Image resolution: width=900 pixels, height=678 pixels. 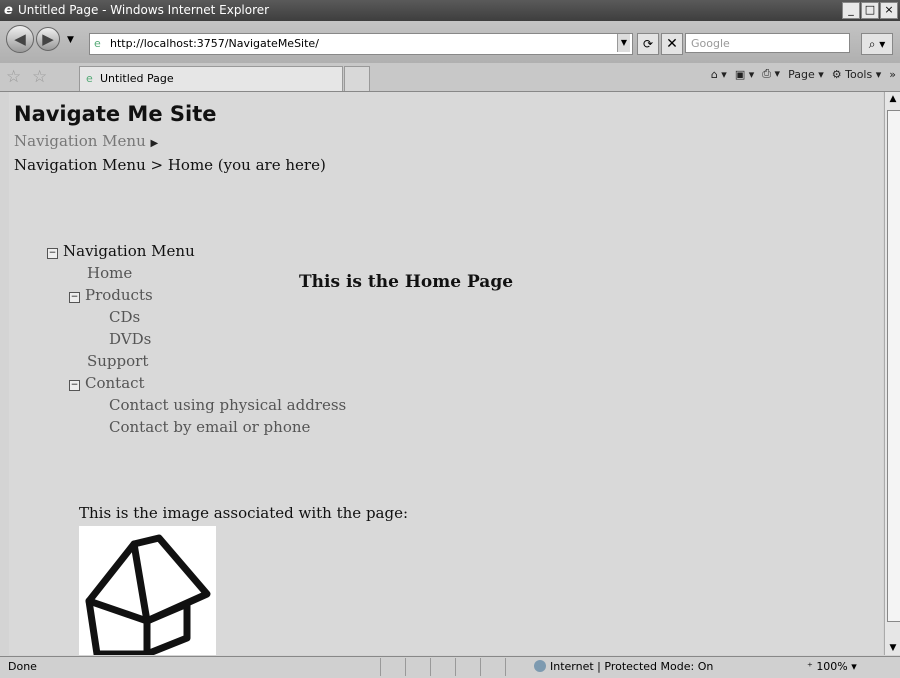 I want to click on tools-menu: ⚙ Tools ▾, so click(x=857, y=74).